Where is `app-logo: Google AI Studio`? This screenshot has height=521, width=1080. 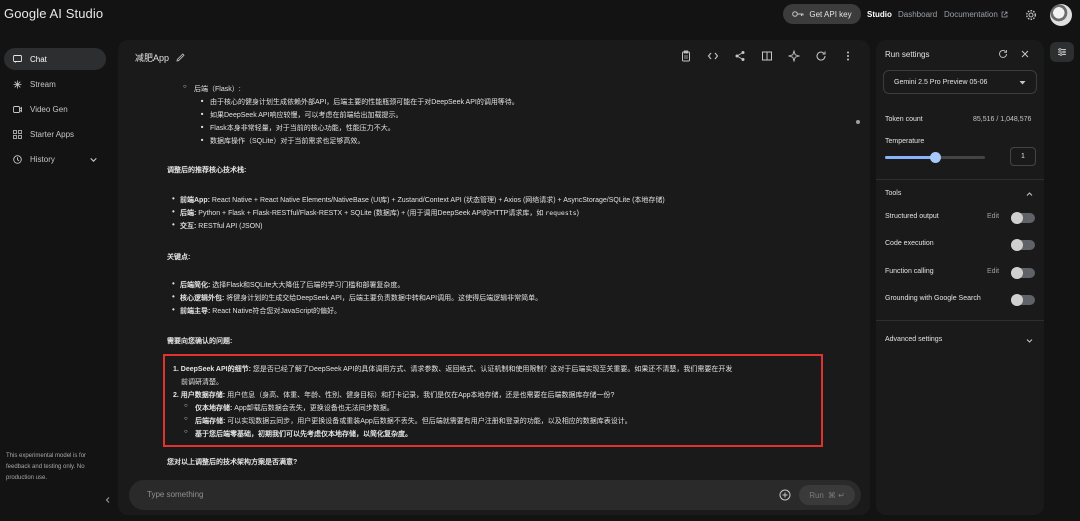
app-logo: Google AI Studio is located at coordinates (53, 13).